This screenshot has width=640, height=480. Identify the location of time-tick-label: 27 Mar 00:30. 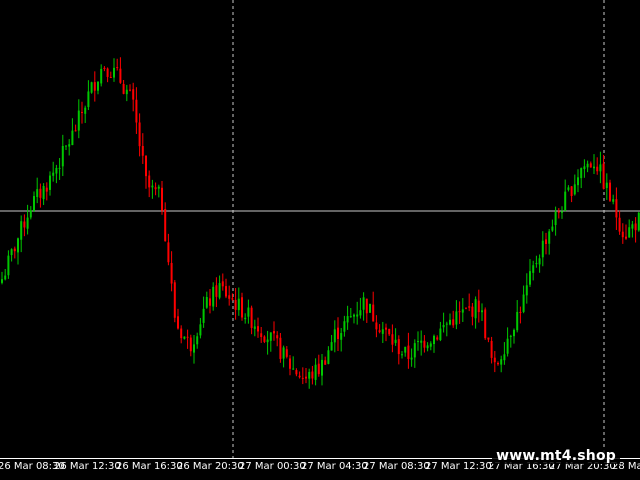
(272, 466).